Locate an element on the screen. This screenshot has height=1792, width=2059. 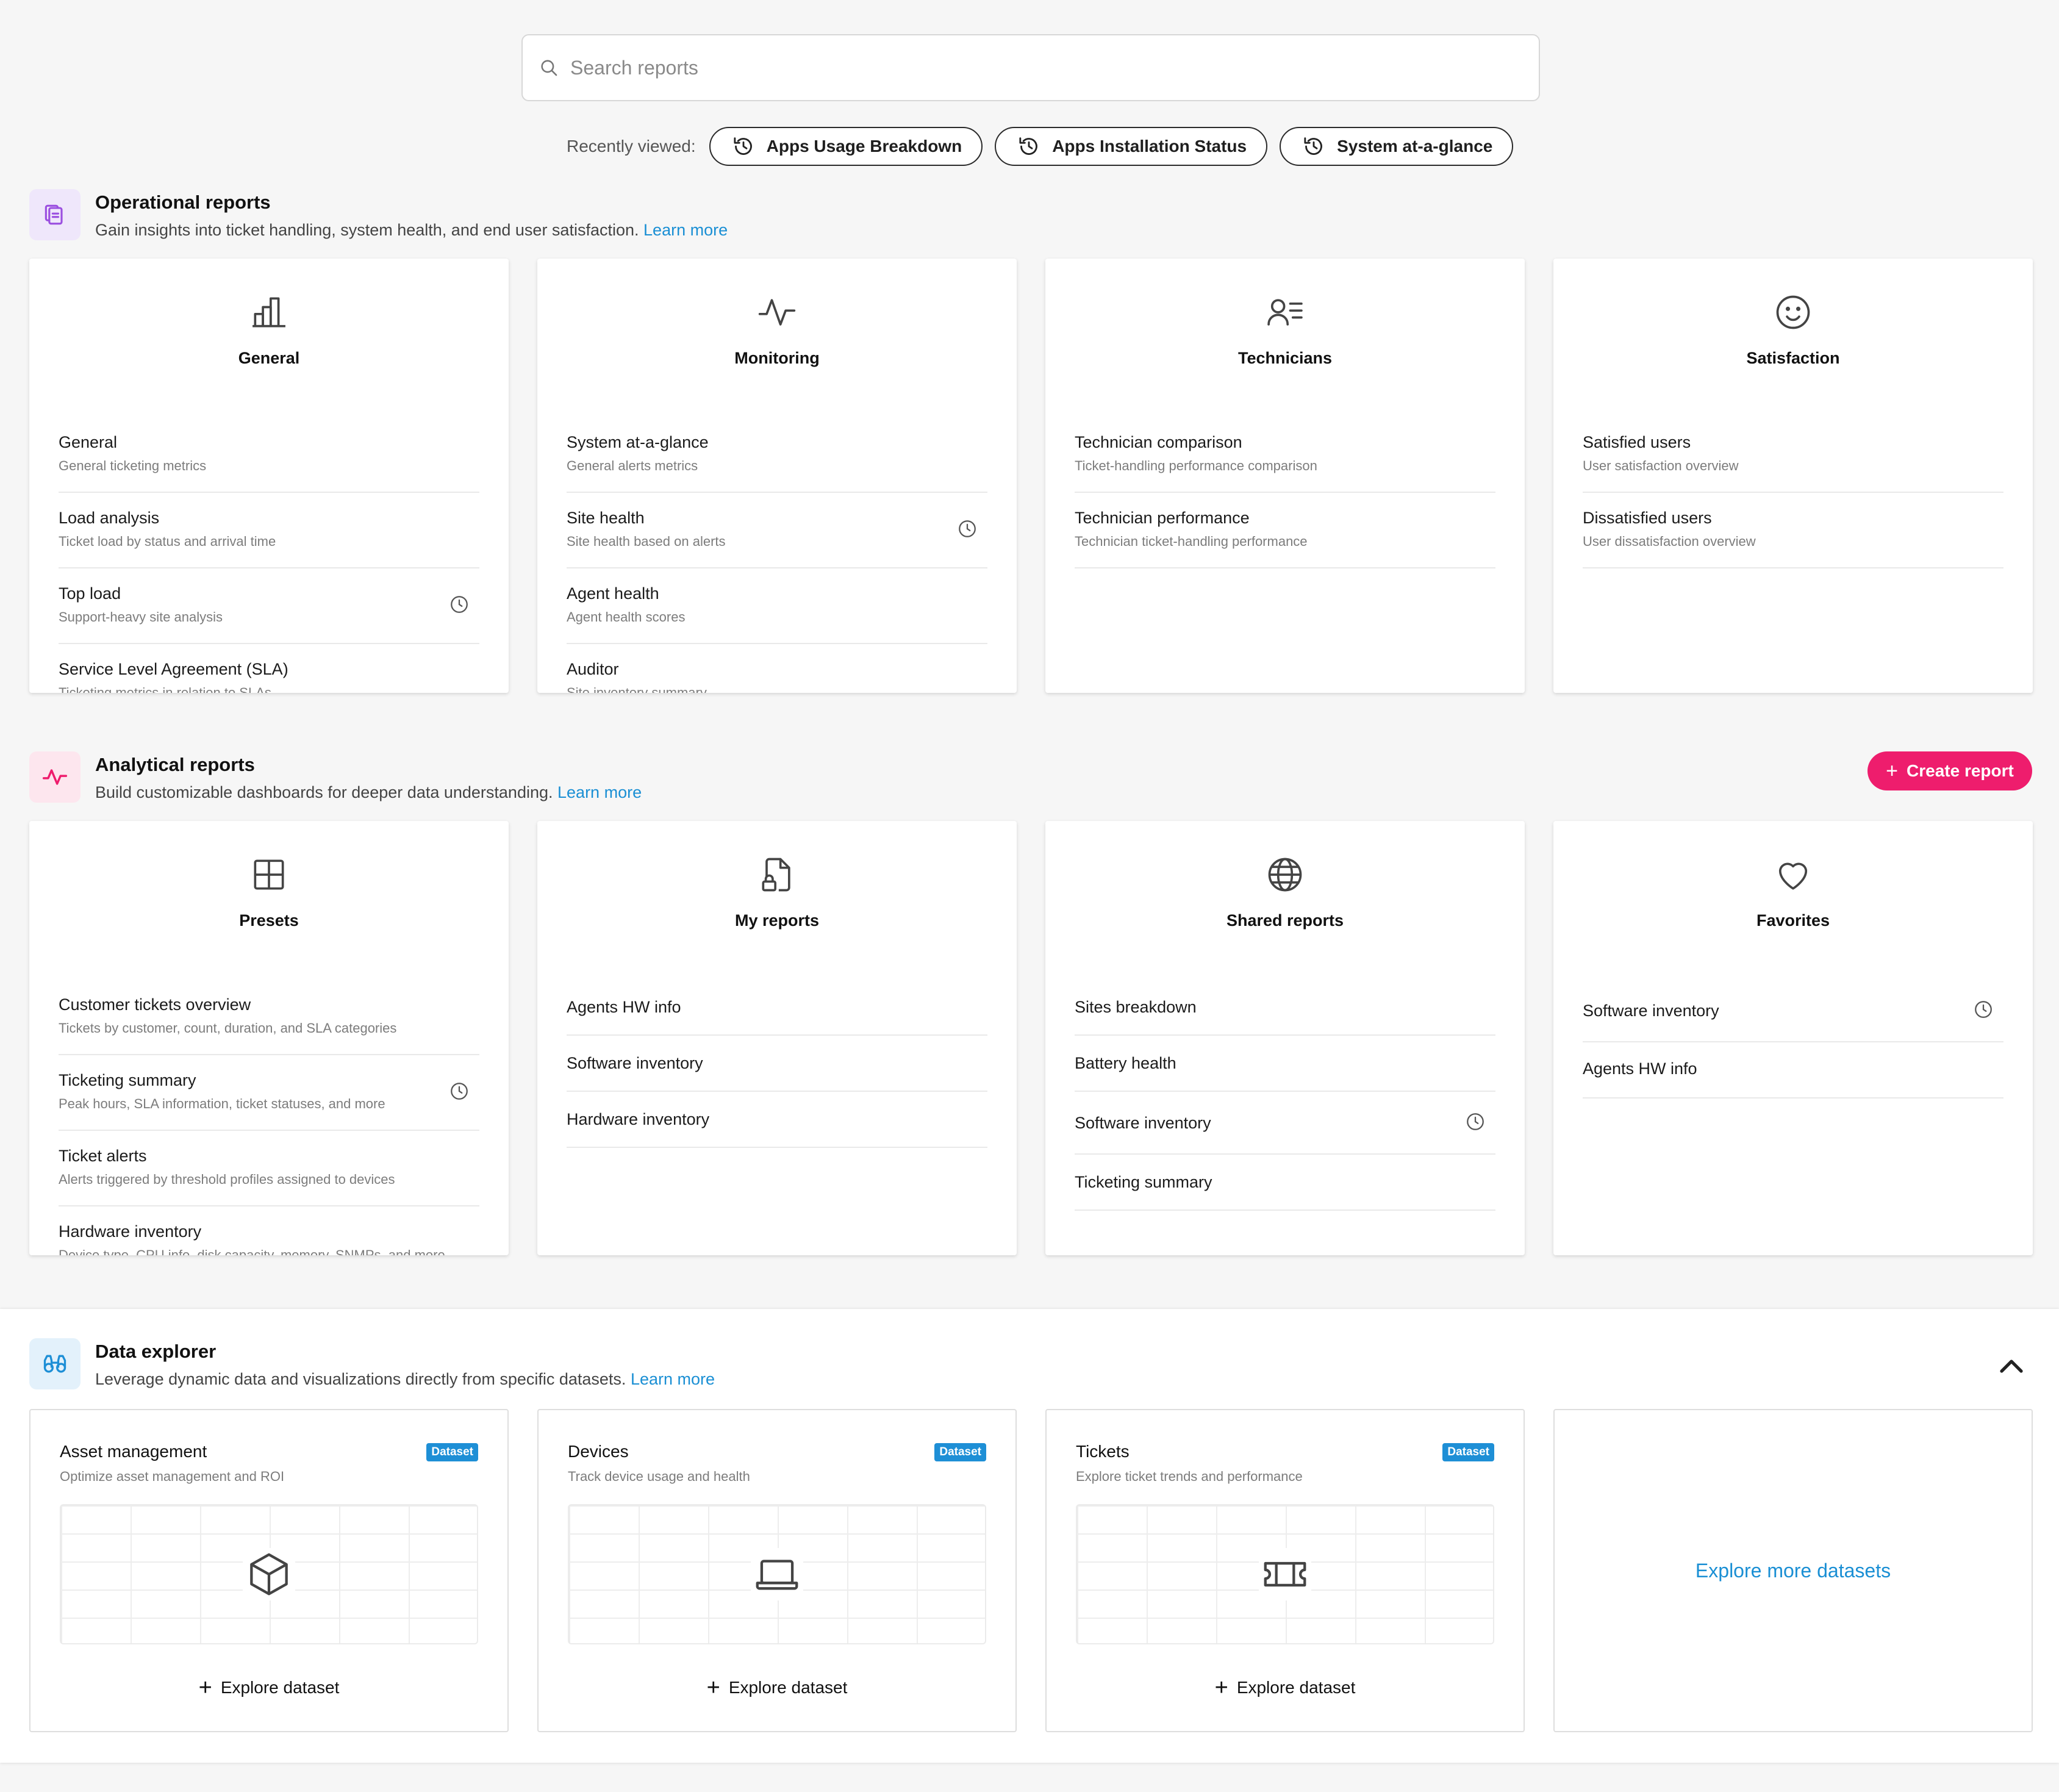
search-input is located at coordinates (1054, 67).